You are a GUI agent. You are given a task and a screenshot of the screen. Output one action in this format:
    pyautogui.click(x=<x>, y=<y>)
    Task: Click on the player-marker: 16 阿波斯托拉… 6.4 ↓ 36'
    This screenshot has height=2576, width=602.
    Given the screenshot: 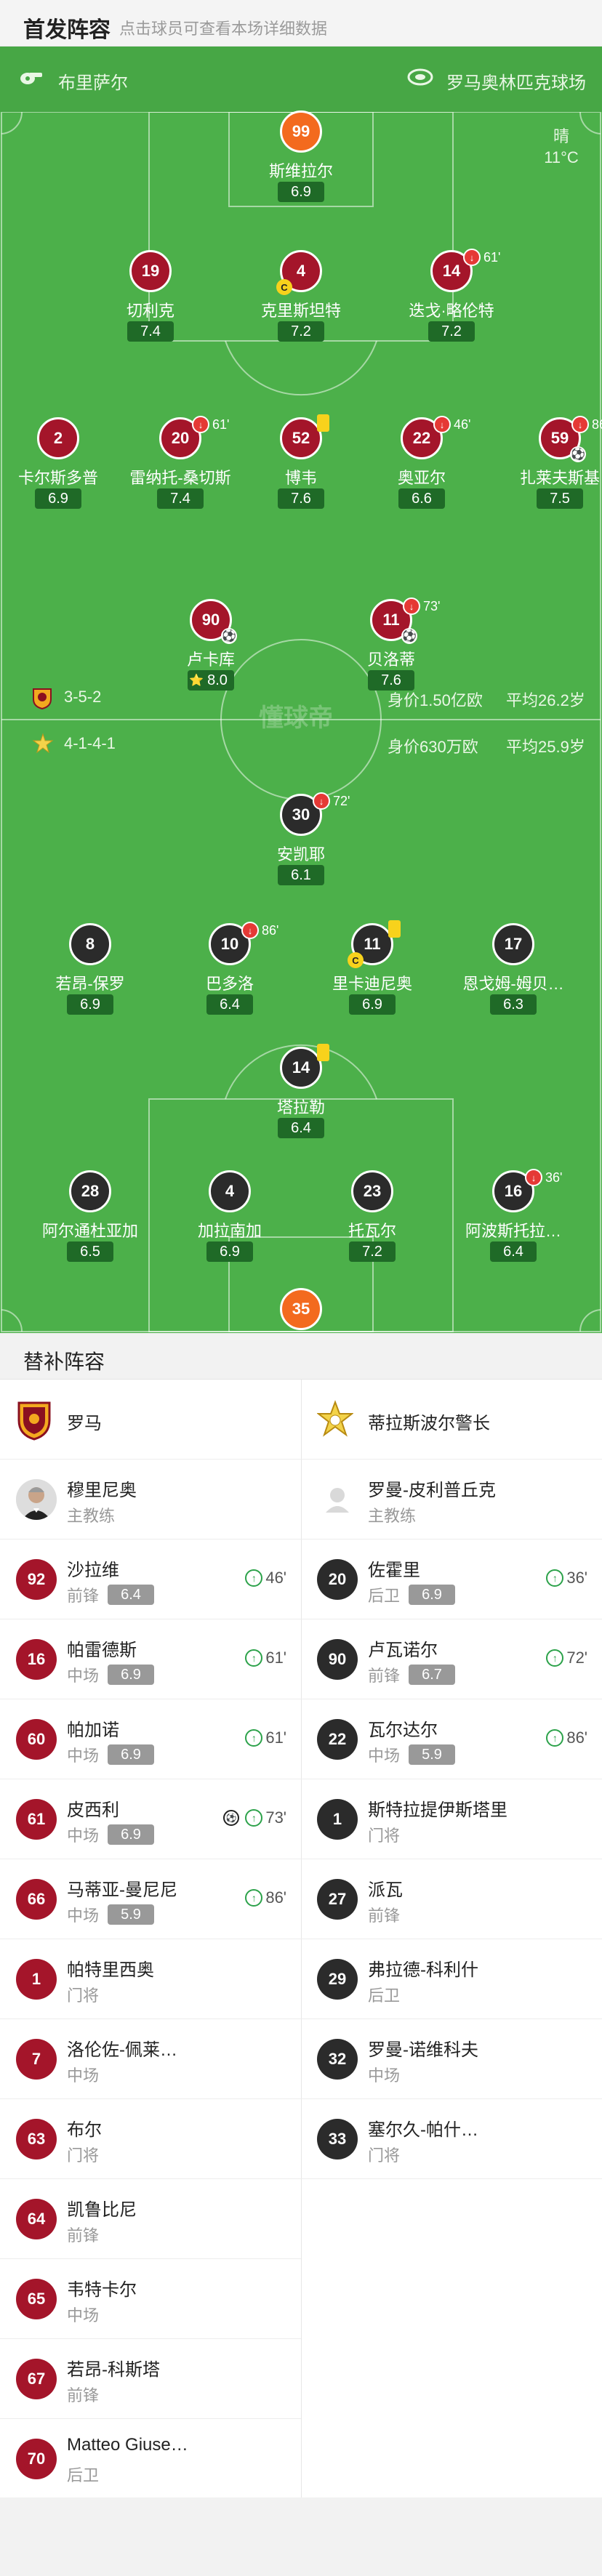 What is the action you would take?
    pyautogui.click(x=513, y=1228)
    